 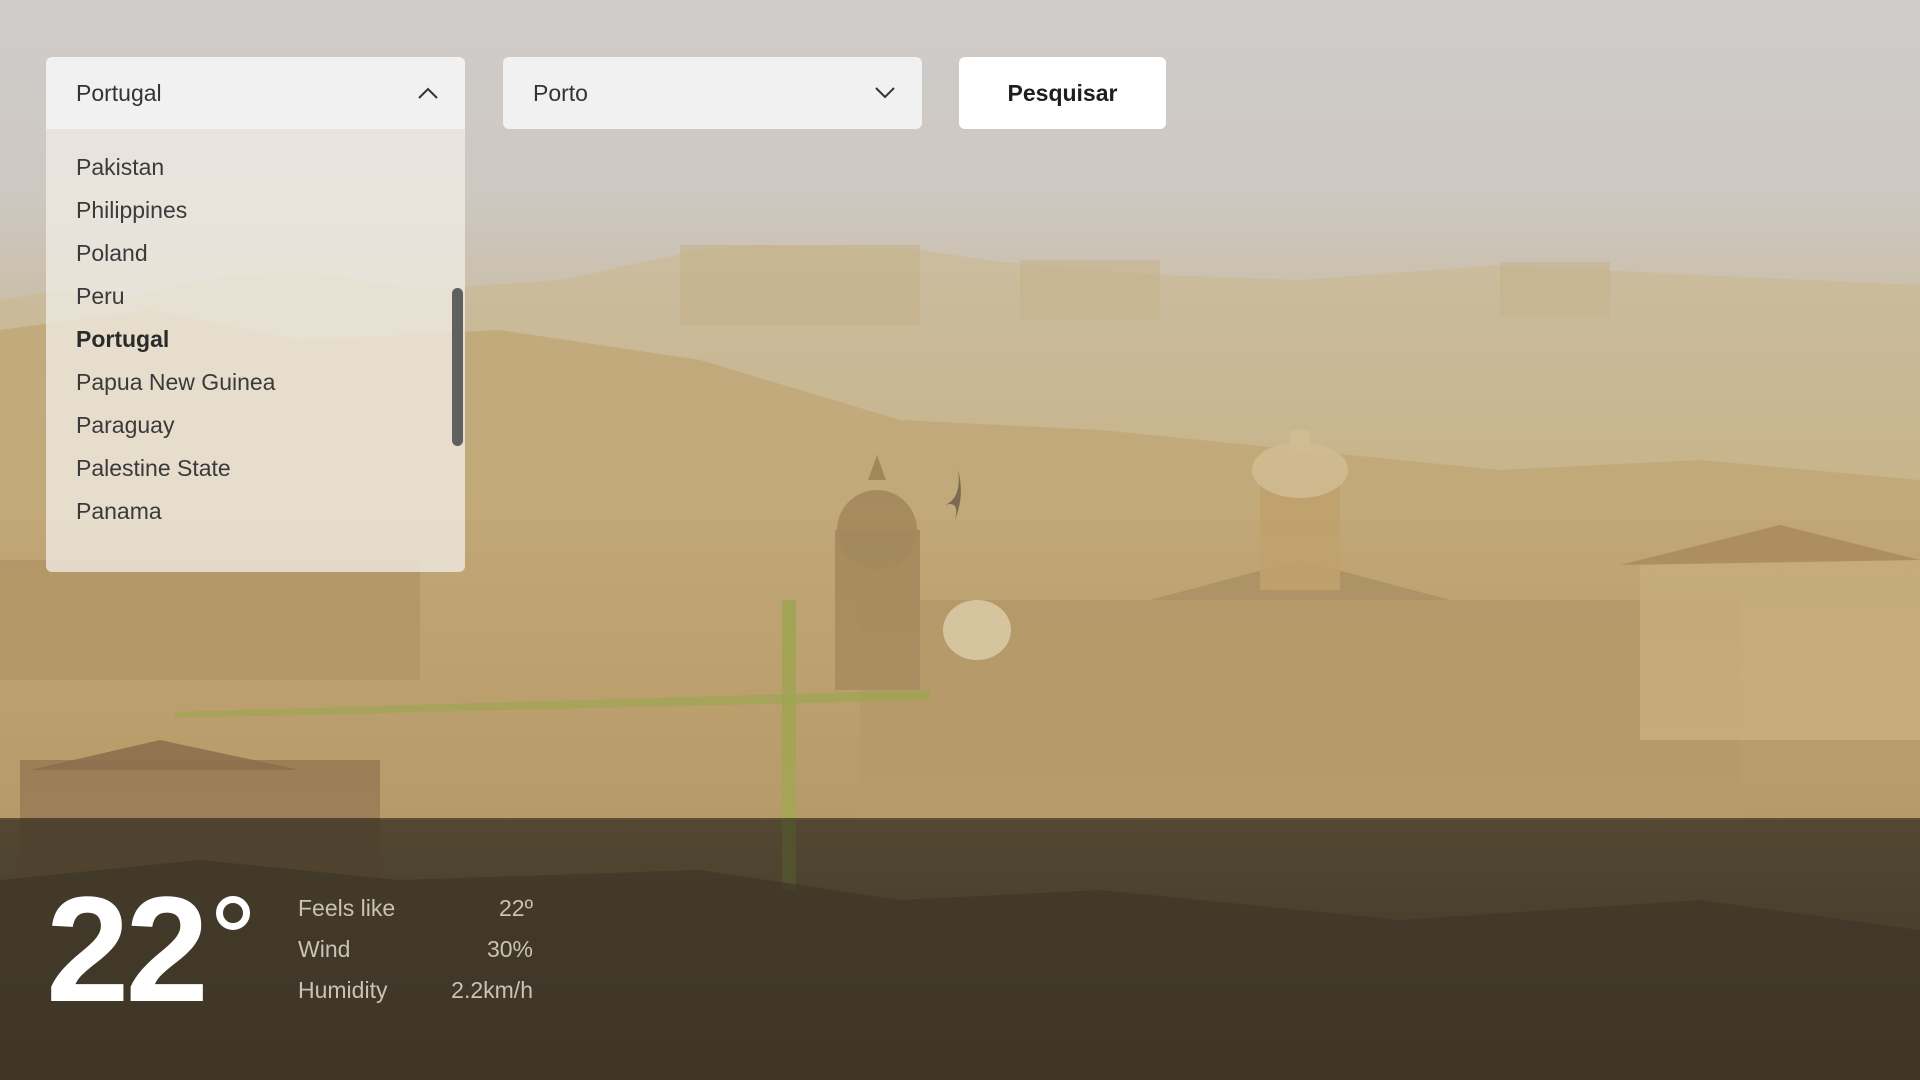 What do you see at coordinates (492, 990) in the screenshot?
I see `humidity-value: 2.2km/h` at bounding box center [492, 990].